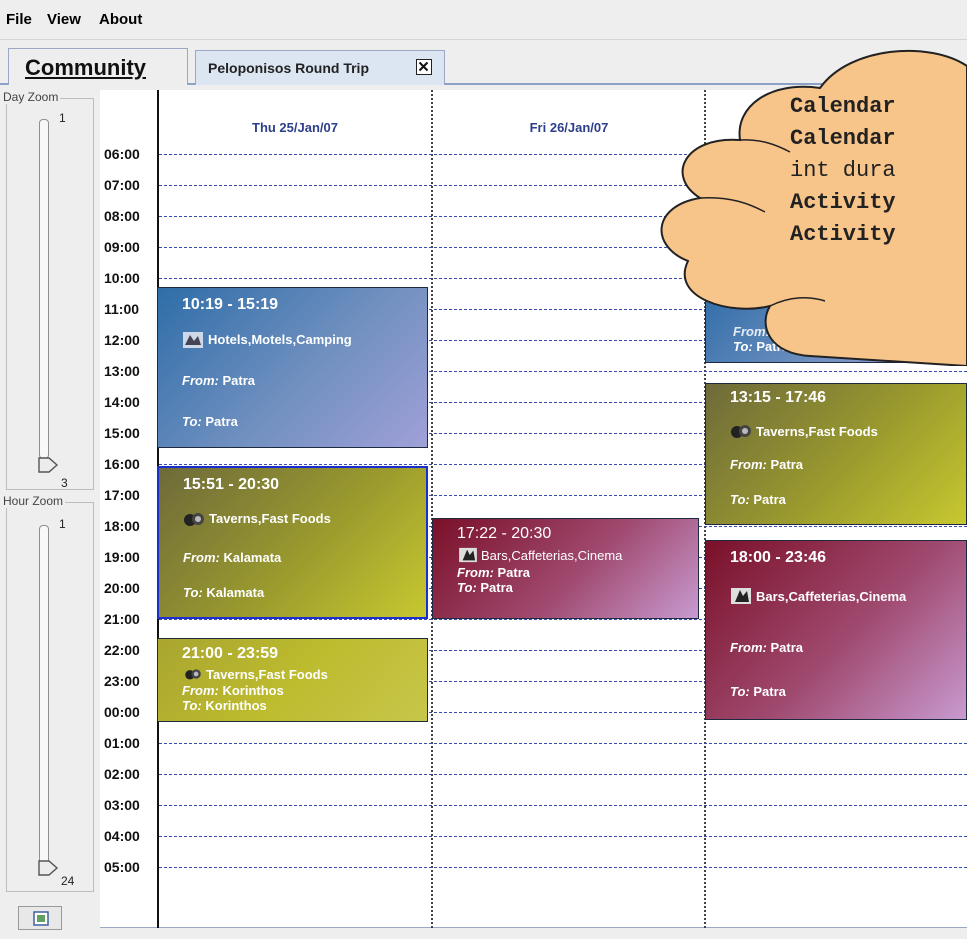 Image resolution: width=967 pixels, height=939 pixels. Describe the element at coordinates (122, 402) in the screenshot. I see `hour-label: 14:00` at that location.